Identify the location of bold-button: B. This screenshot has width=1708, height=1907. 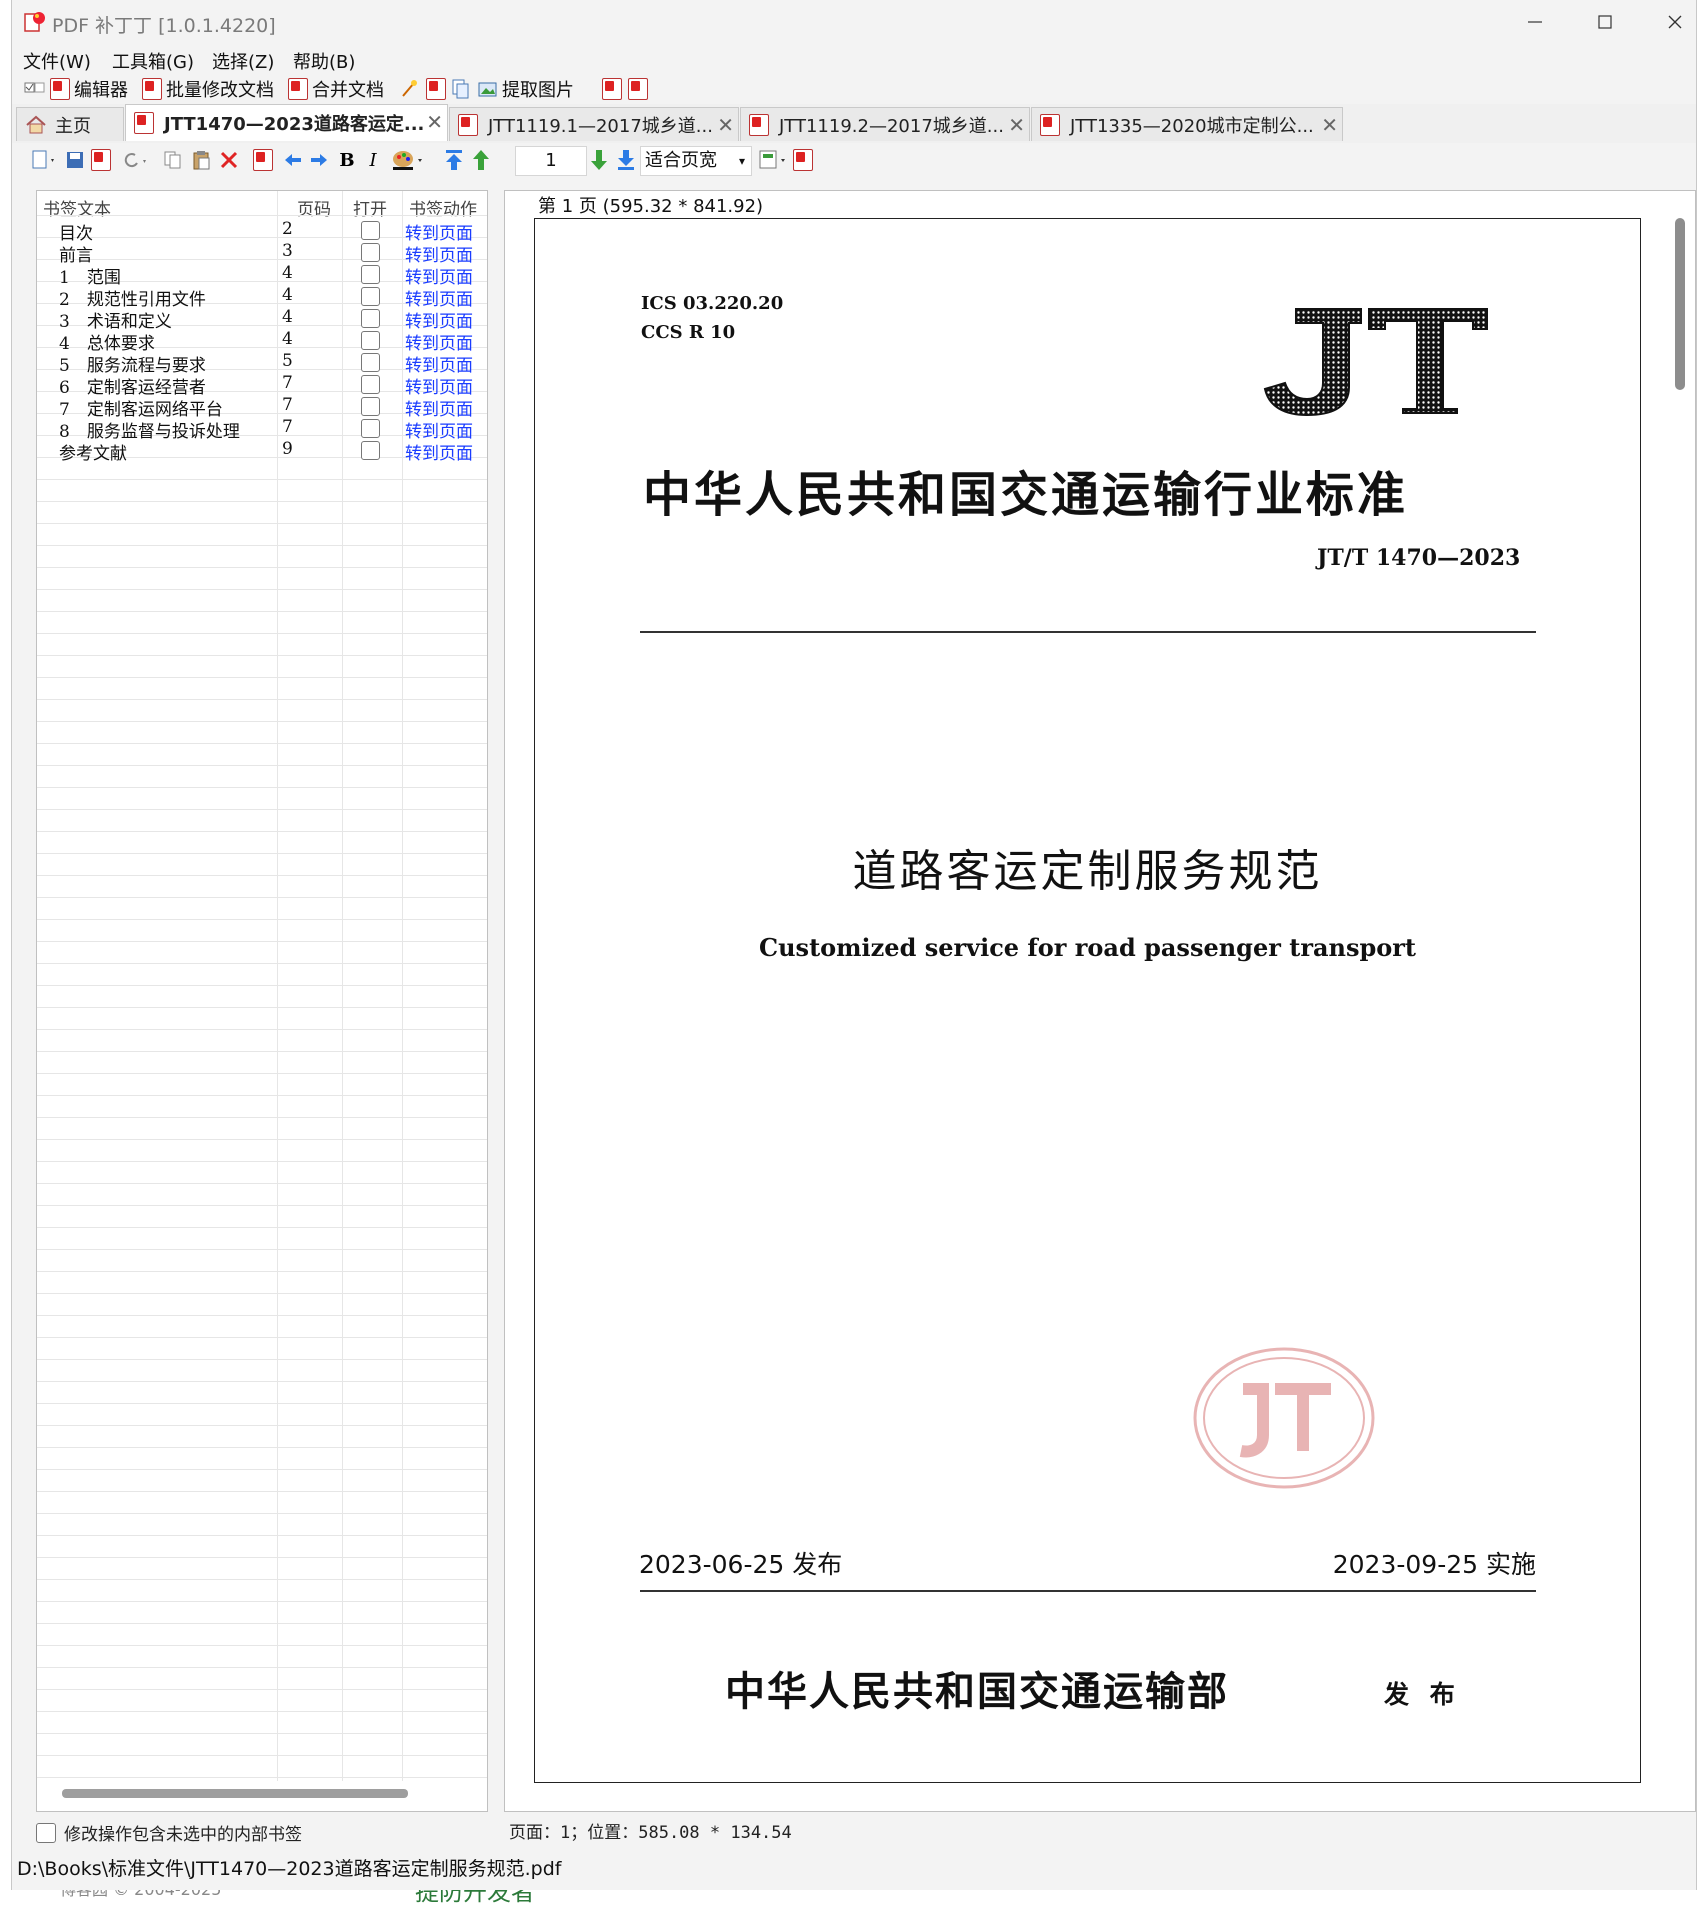
(347, 160).